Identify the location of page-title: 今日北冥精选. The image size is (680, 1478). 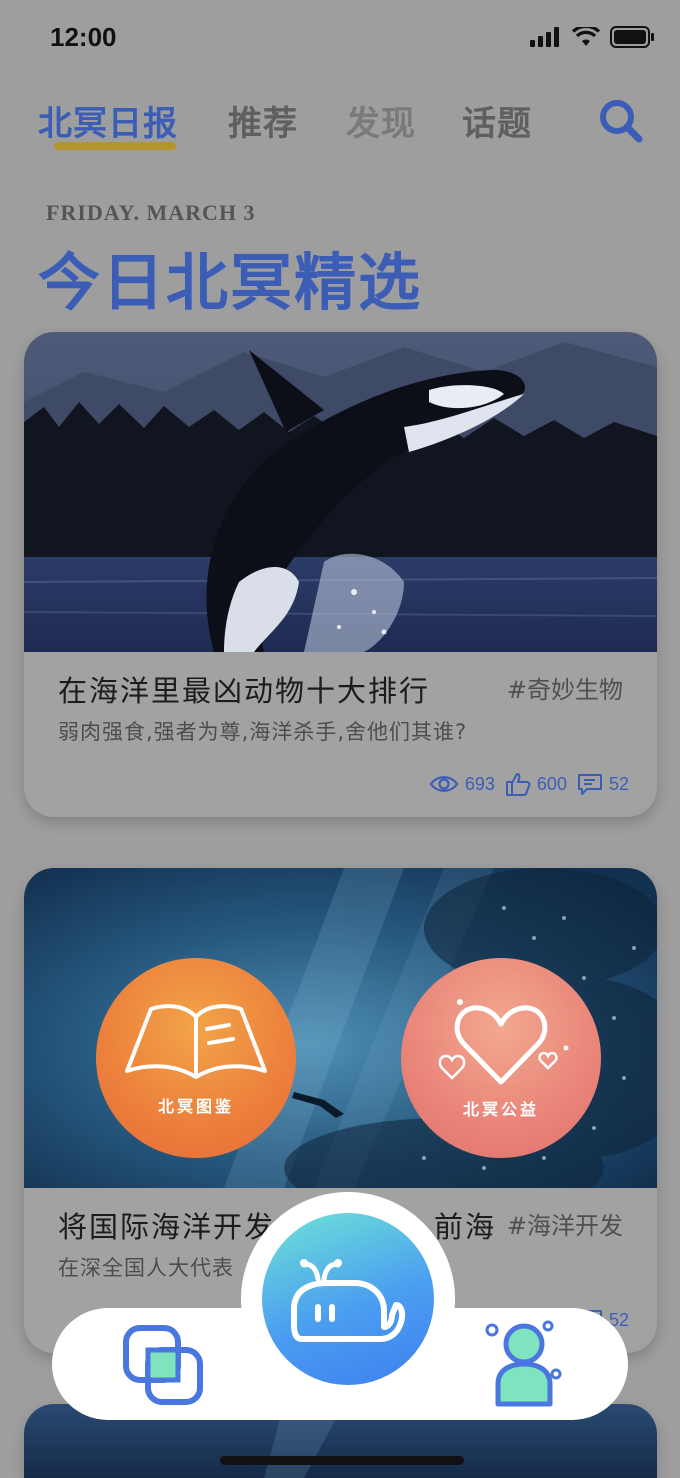
(230, 282).